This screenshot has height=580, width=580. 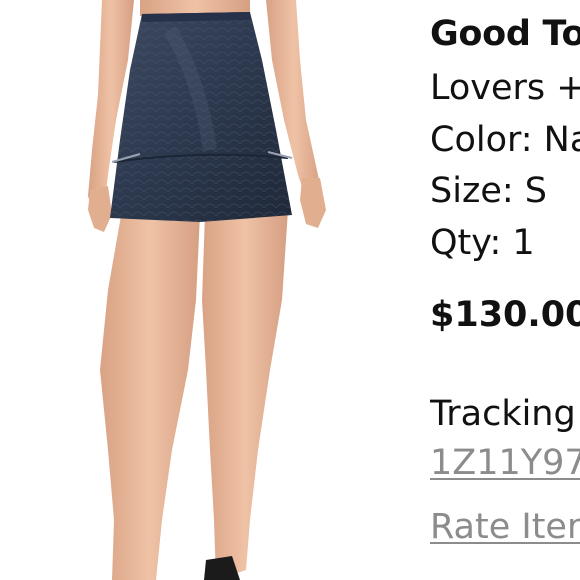 What do you see at coordinates (488, 191) in the screenshot?
I see `product-size: Size: S` at bounding box center [488, 191].